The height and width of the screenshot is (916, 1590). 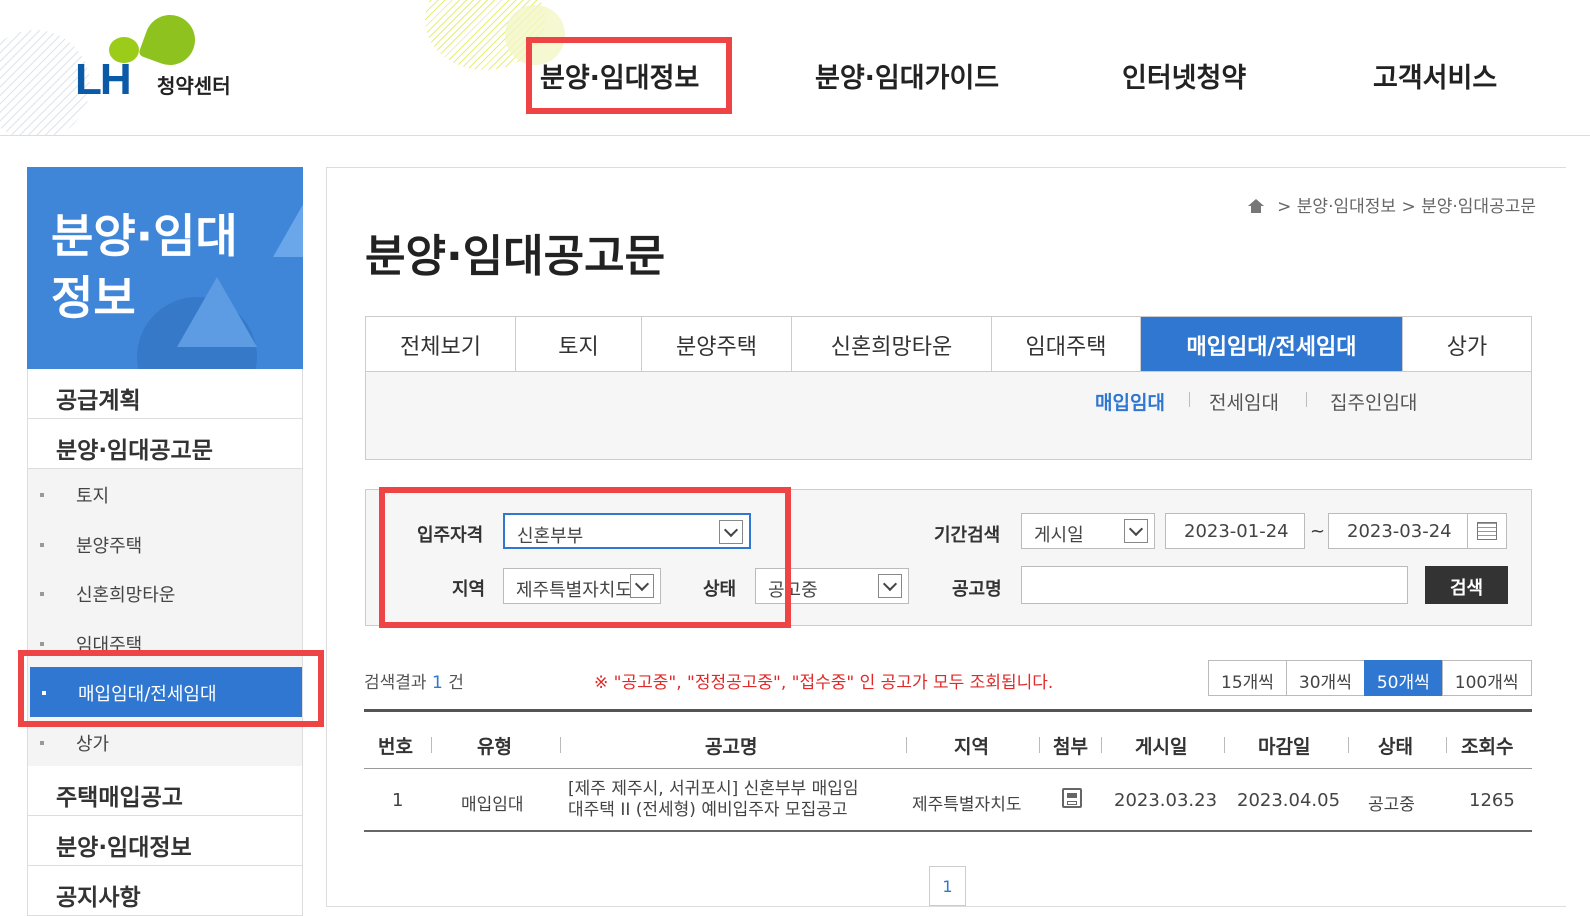 What do you see at coordinates (1318, 531) in the screenshot?
I see `date-range-tilde: ~` at bounding box center [1318, 531].